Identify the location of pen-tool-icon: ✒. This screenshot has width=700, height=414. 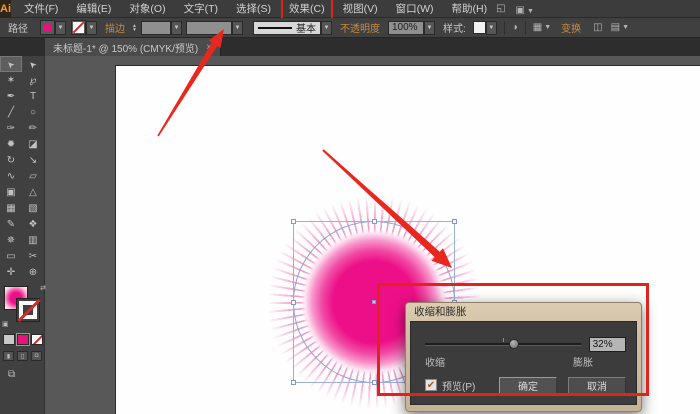
(11, 96).